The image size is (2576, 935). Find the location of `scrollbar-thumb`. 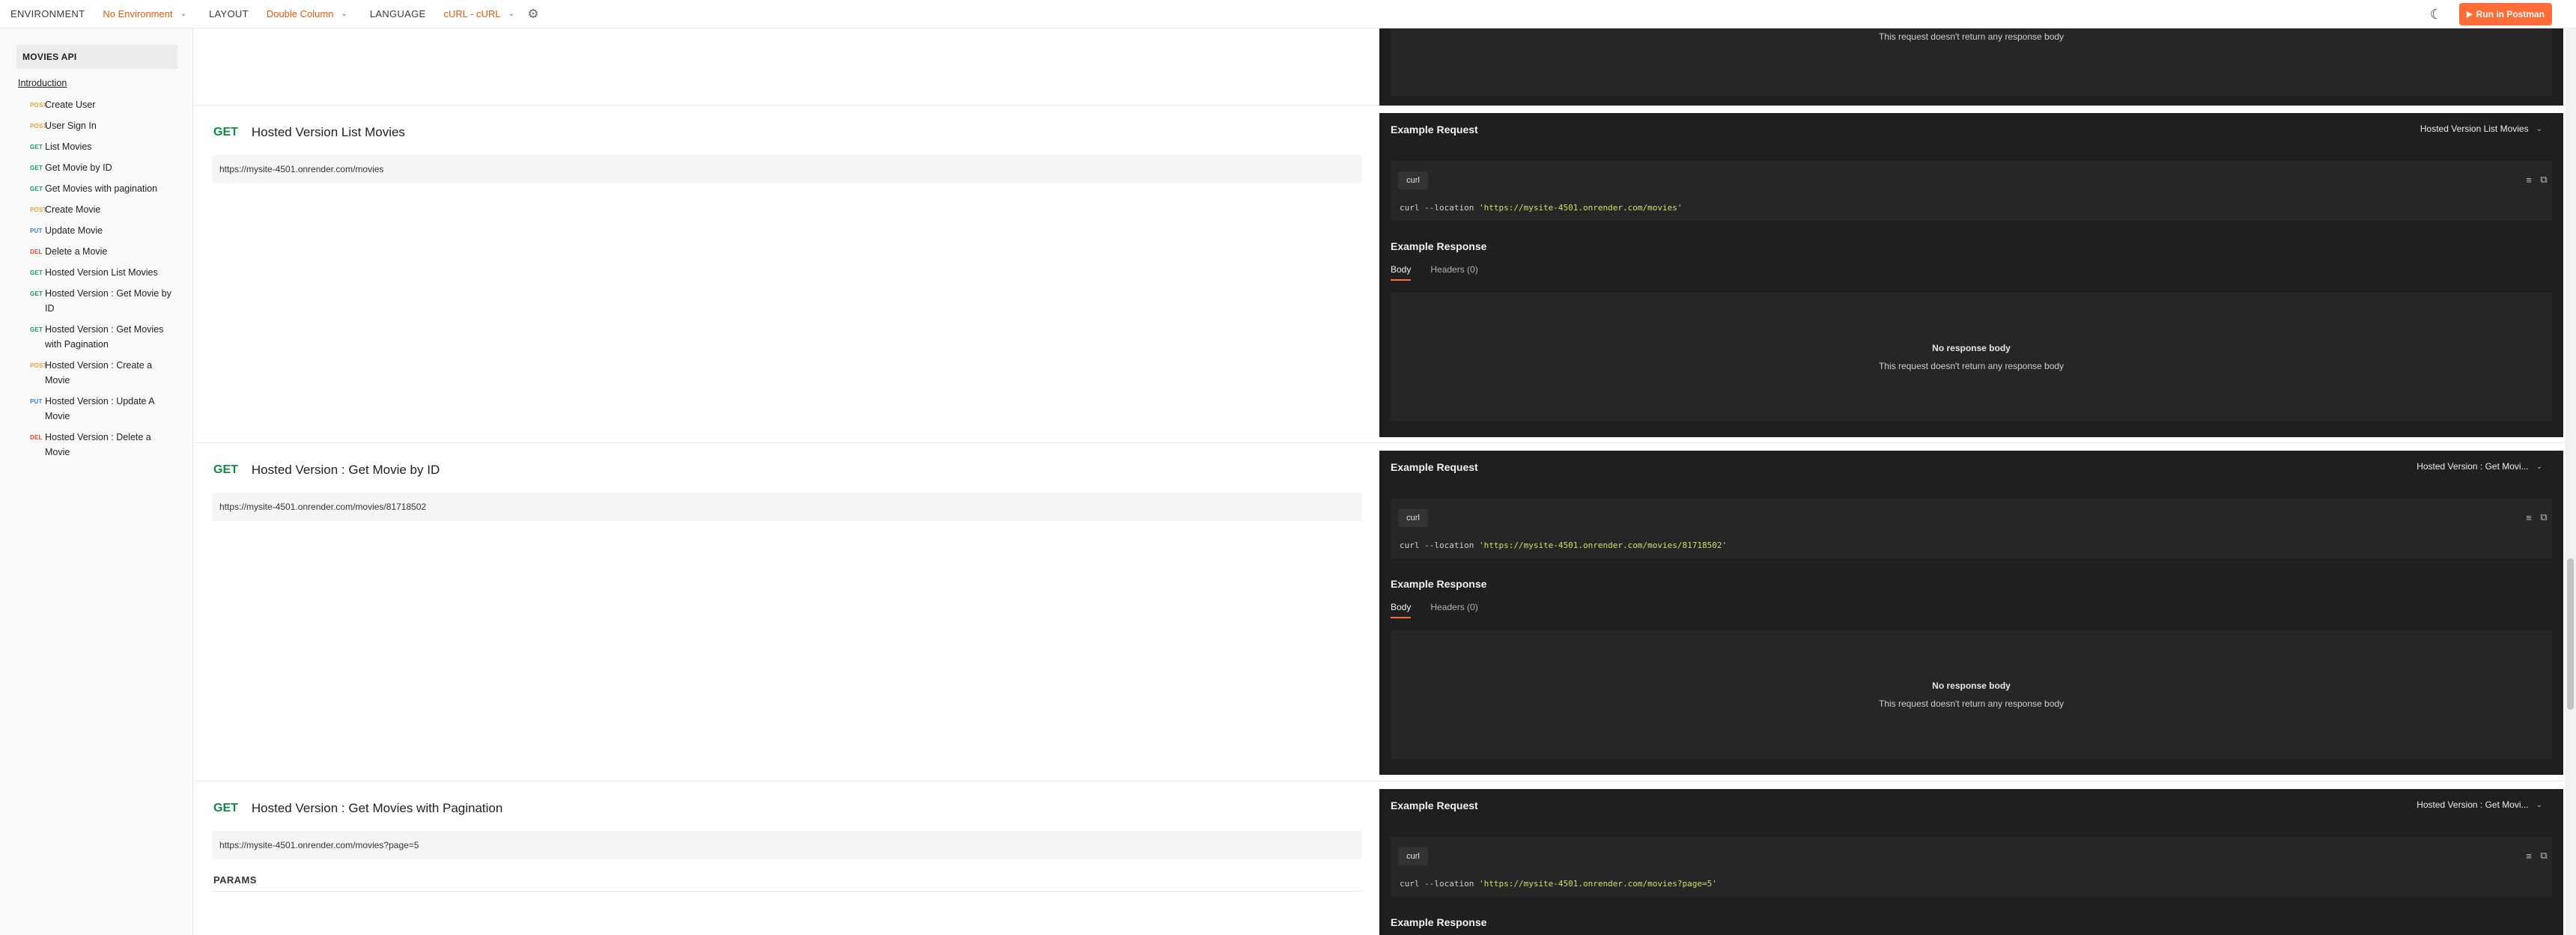

scrollbar-thumb is located at coordinates (2570, 634).